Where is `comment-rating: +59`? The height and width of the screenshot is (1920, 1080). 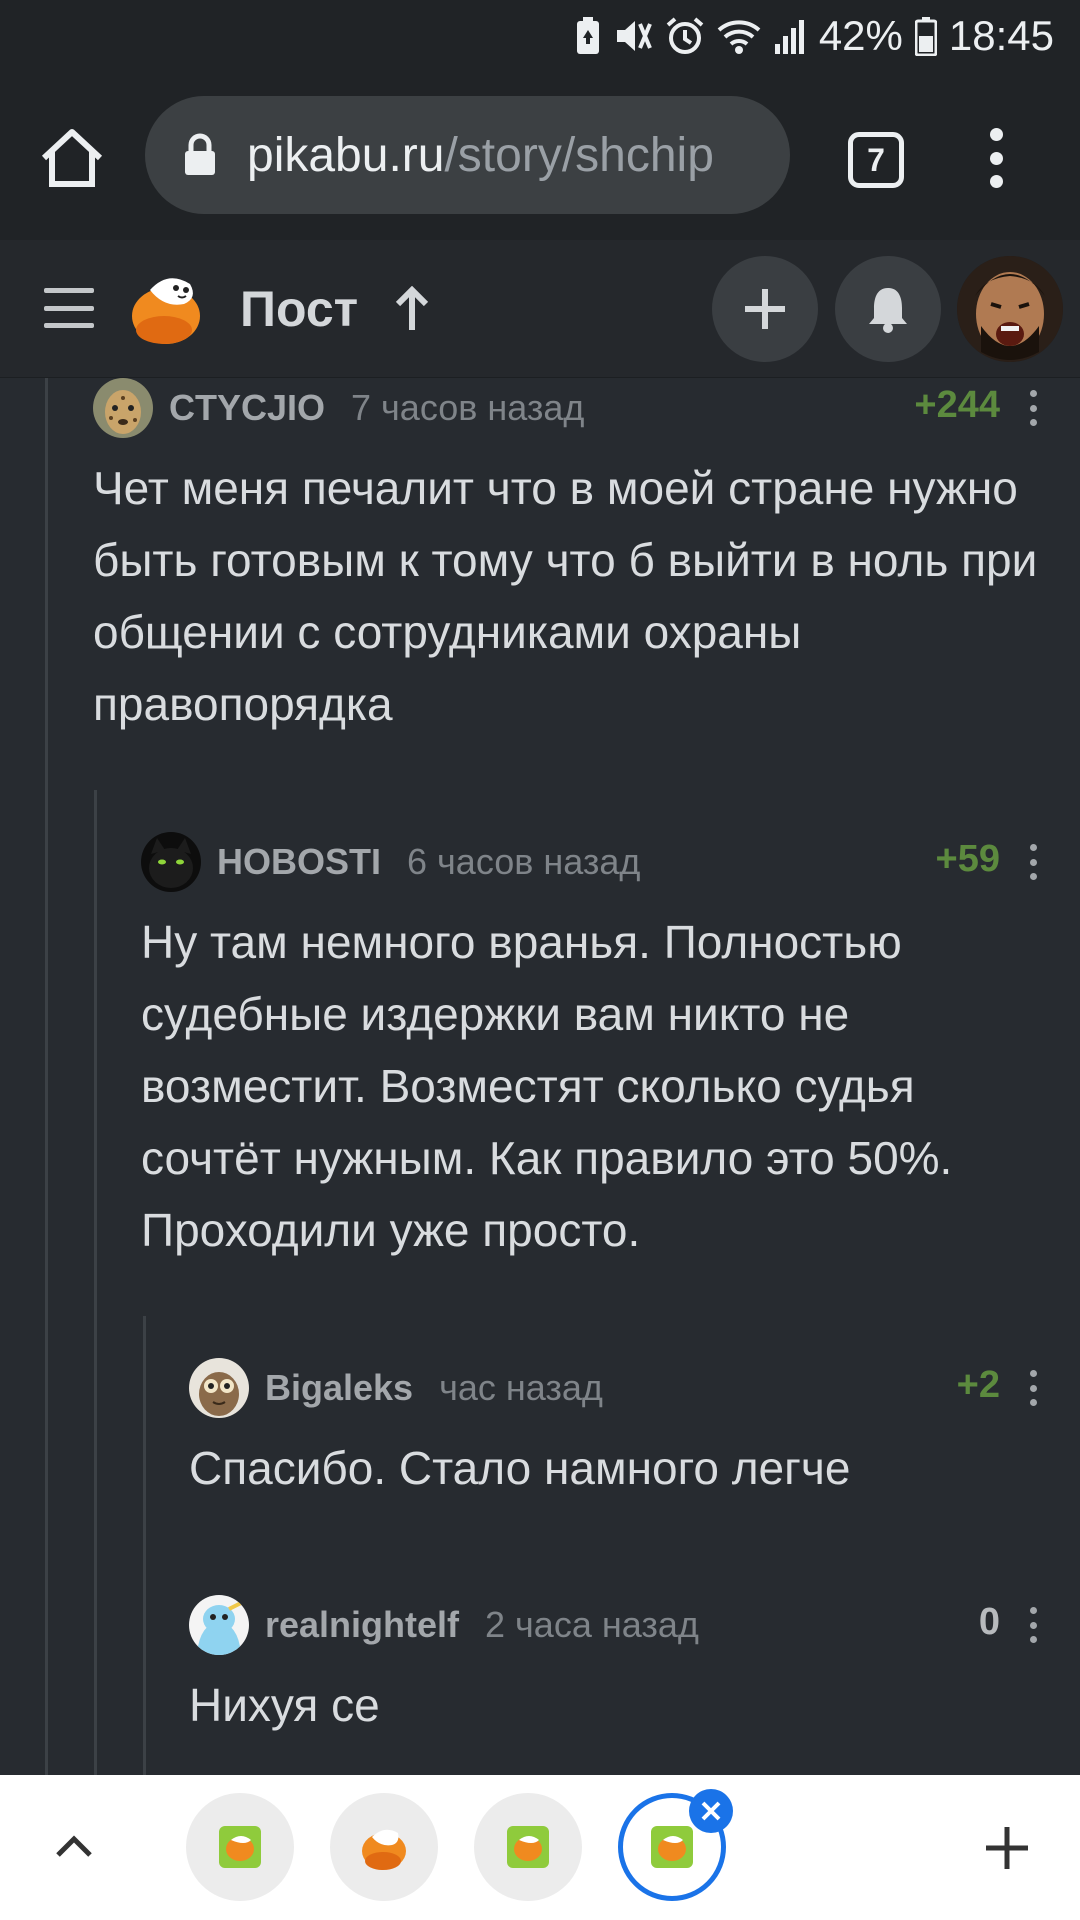 comment-rating: +59 is located at coordinates (967, 859).